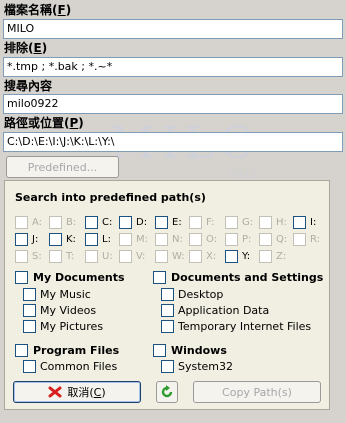 The width and height of the screenshot is (346, 423). What do you see at coordinates (281, 256) in the screenshot?
I see `drive-label: Z:` at bounding box center [281, 256].